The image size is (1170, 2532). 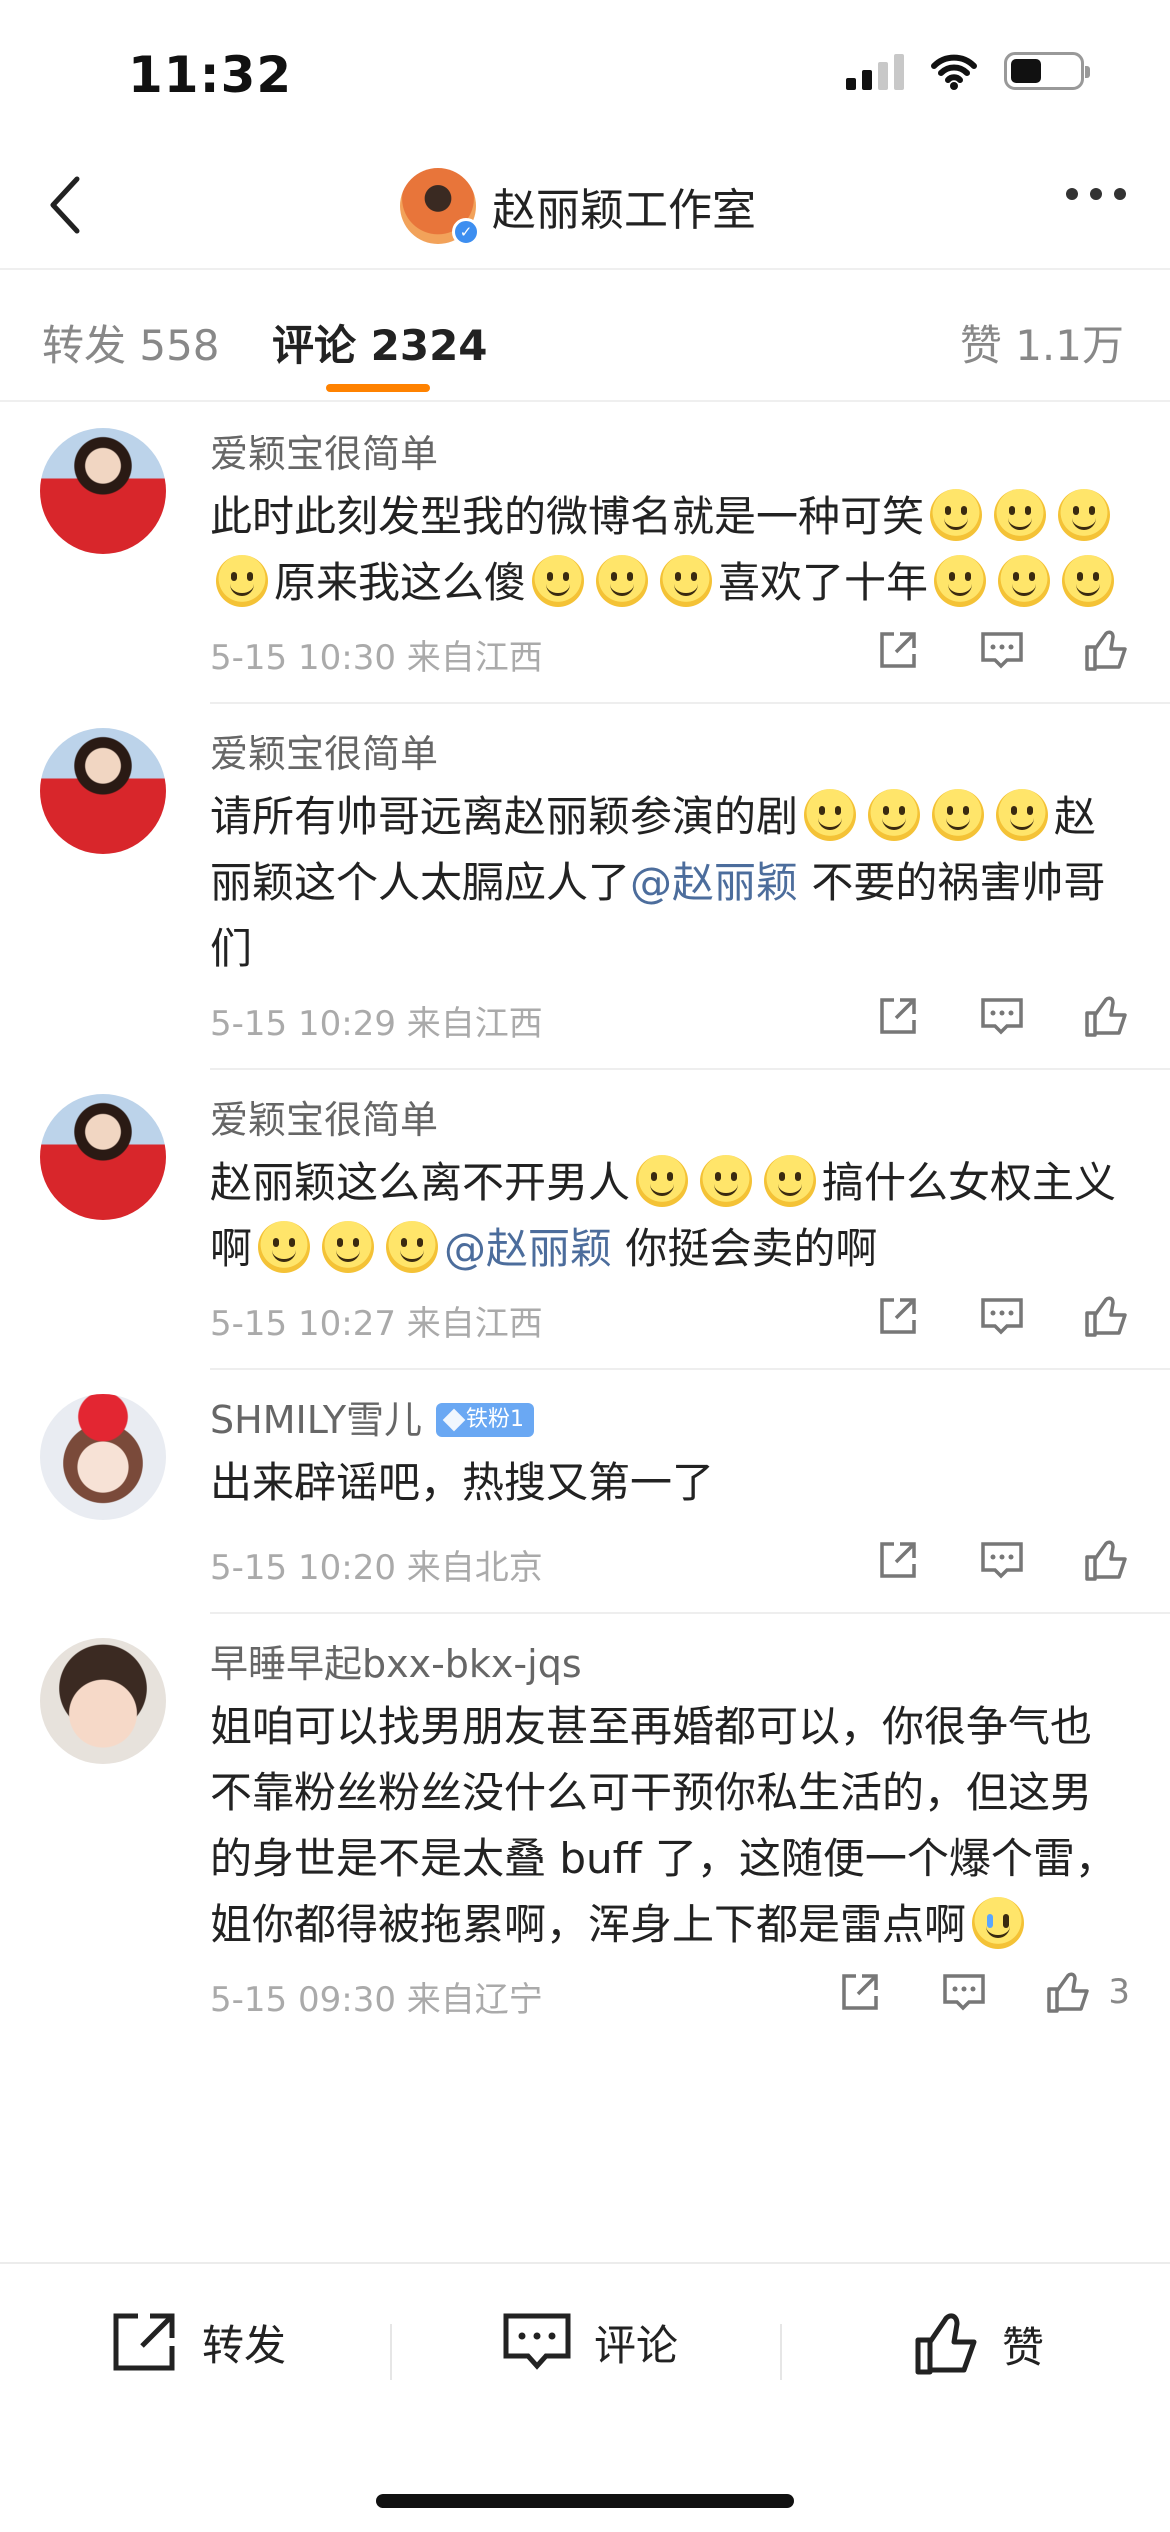 I want to click on comment-meta-row: 5-15 10:29 来自江西, so click(x=670, y=1025).